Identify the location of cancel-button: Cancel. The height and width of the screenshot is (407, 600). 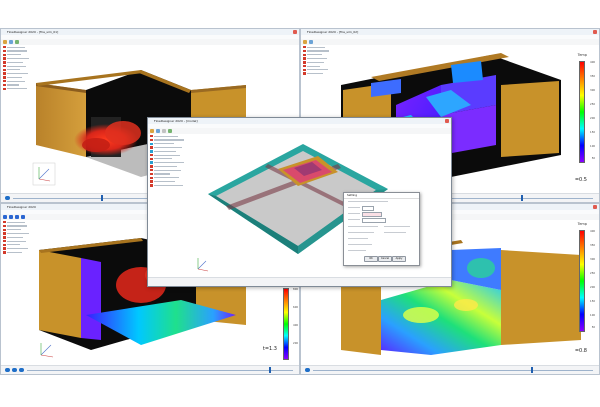
(385, 259).